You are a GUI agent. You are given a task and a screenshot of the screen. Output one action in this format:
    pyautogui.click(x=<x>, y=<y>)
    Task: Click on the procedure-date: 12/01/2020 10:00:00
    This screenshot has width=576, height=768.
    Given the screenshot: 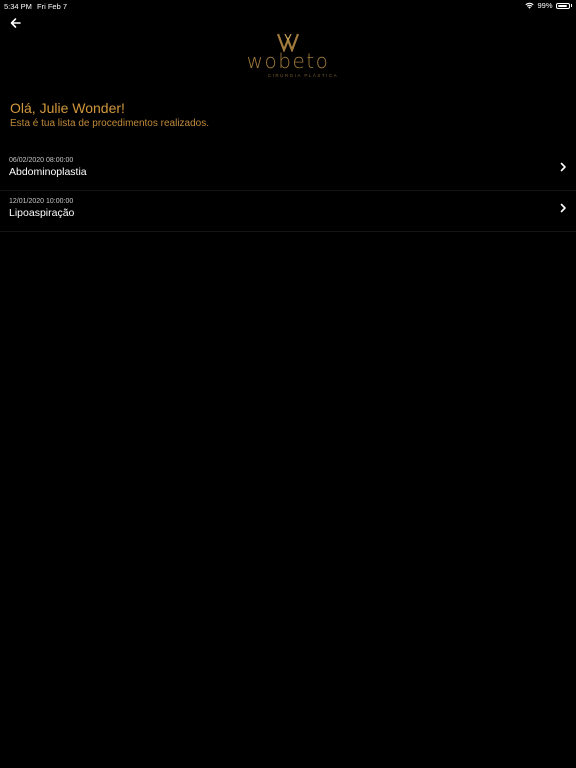 What is the action you would take?
    pyautogui.click(x=41, y=201)
    